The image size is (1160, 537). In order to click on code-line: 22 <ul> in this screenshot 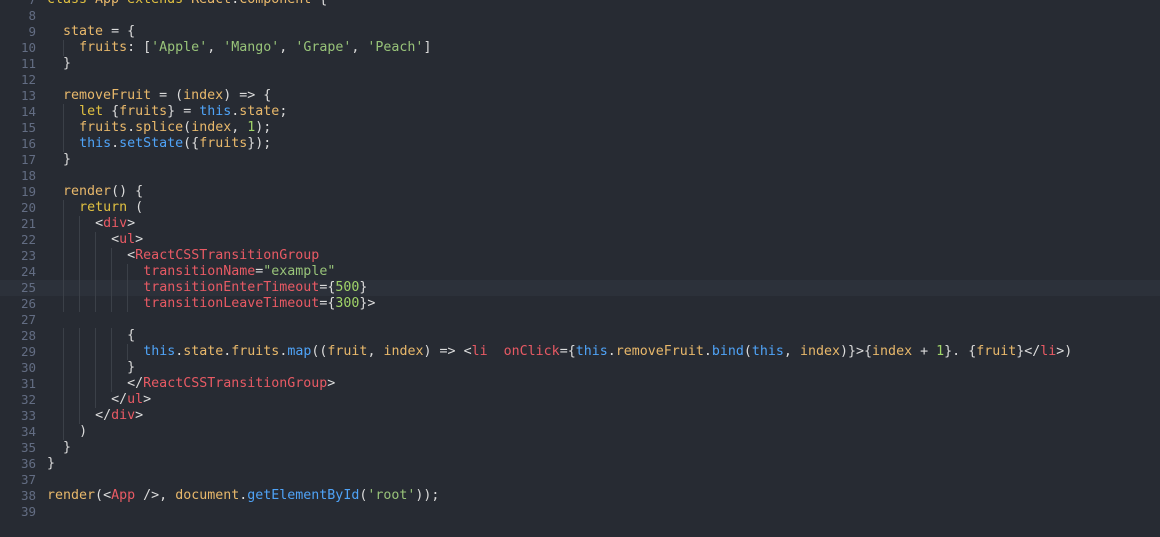, I will do `click(580, 240)`.